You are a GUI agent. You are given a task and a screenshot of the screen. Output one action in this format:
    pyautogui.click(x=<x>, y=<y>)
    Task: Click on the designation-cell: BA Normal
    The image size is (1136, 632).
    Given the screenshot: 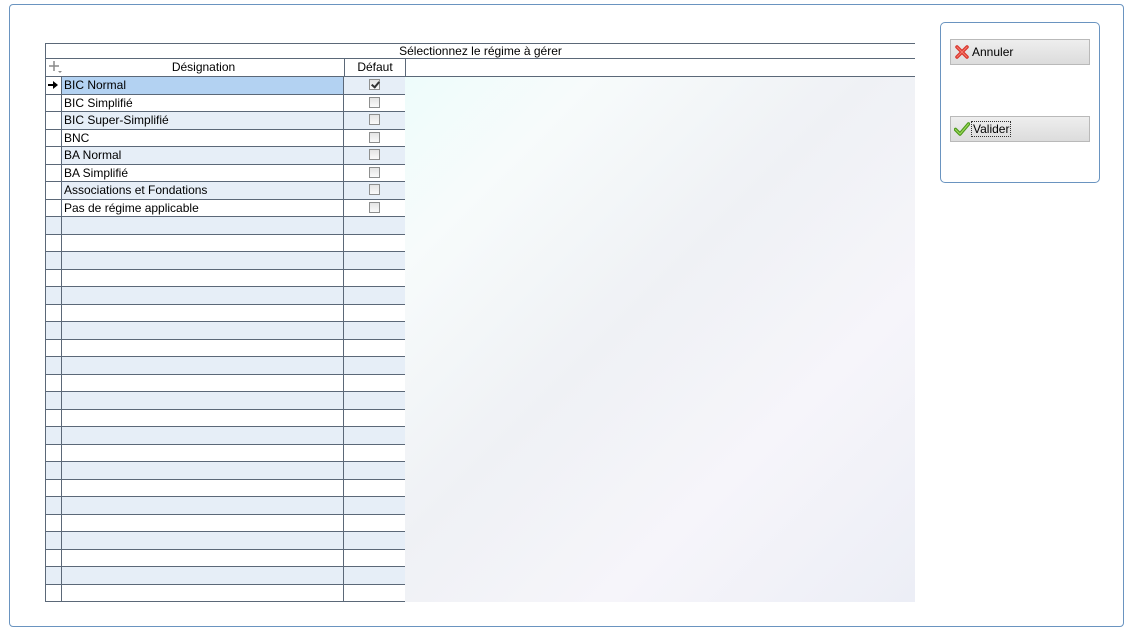 What is the action you would take?
    pyautogui.click(x=203, y=156)
    